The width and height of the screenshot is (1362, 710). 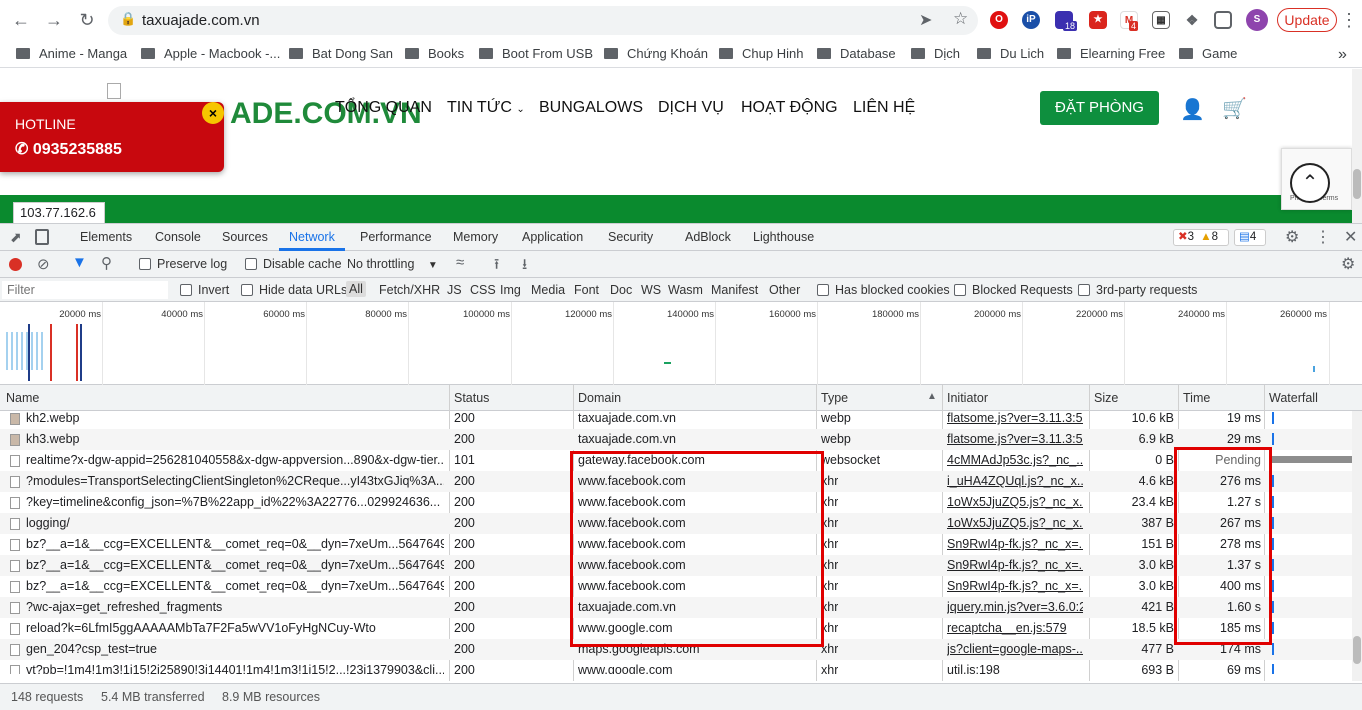 I want to click on qr-icon: ▦, so click(x=1161, y=20).